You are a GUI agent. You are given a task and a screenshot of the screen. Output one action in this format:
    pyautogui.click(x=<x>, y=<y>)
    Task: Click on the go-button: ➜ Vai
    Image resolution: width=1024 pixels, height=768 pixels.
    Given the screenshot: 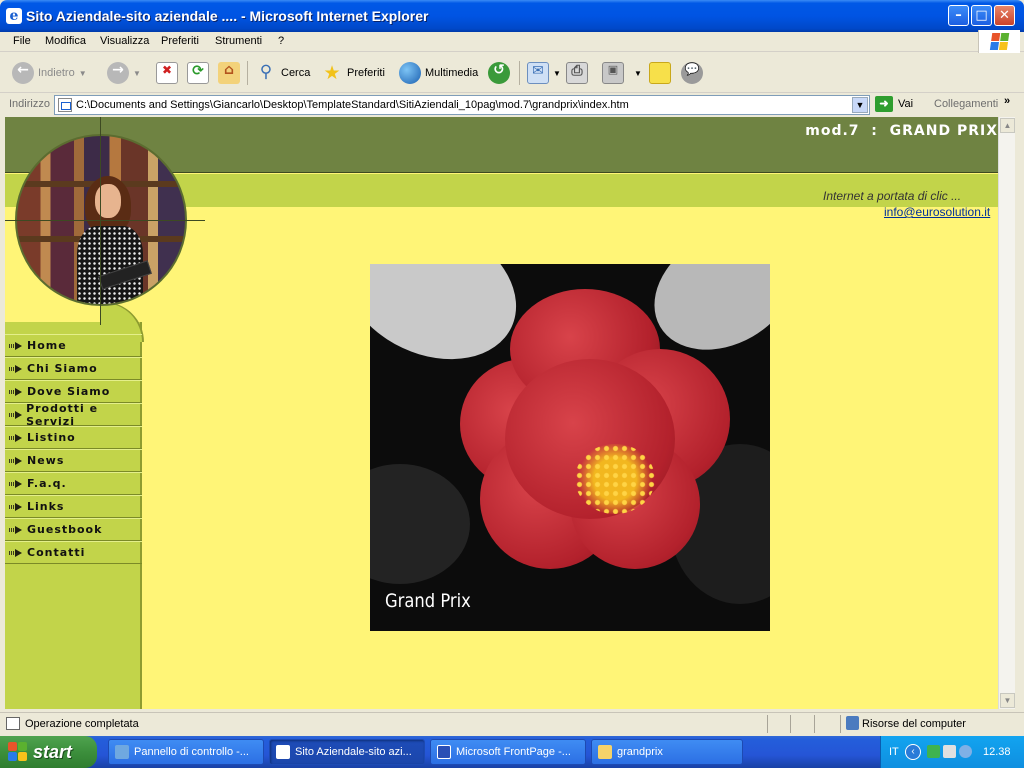 What is the action you would take?
    pyautogui.click(x=894, y=104)
    